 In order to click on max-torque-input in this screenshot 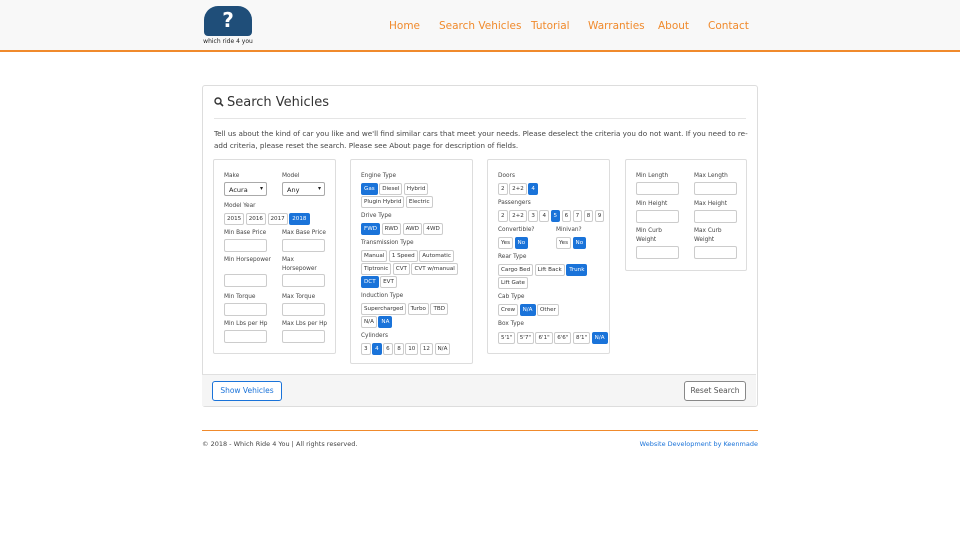, I will do `click(303, 309)`.